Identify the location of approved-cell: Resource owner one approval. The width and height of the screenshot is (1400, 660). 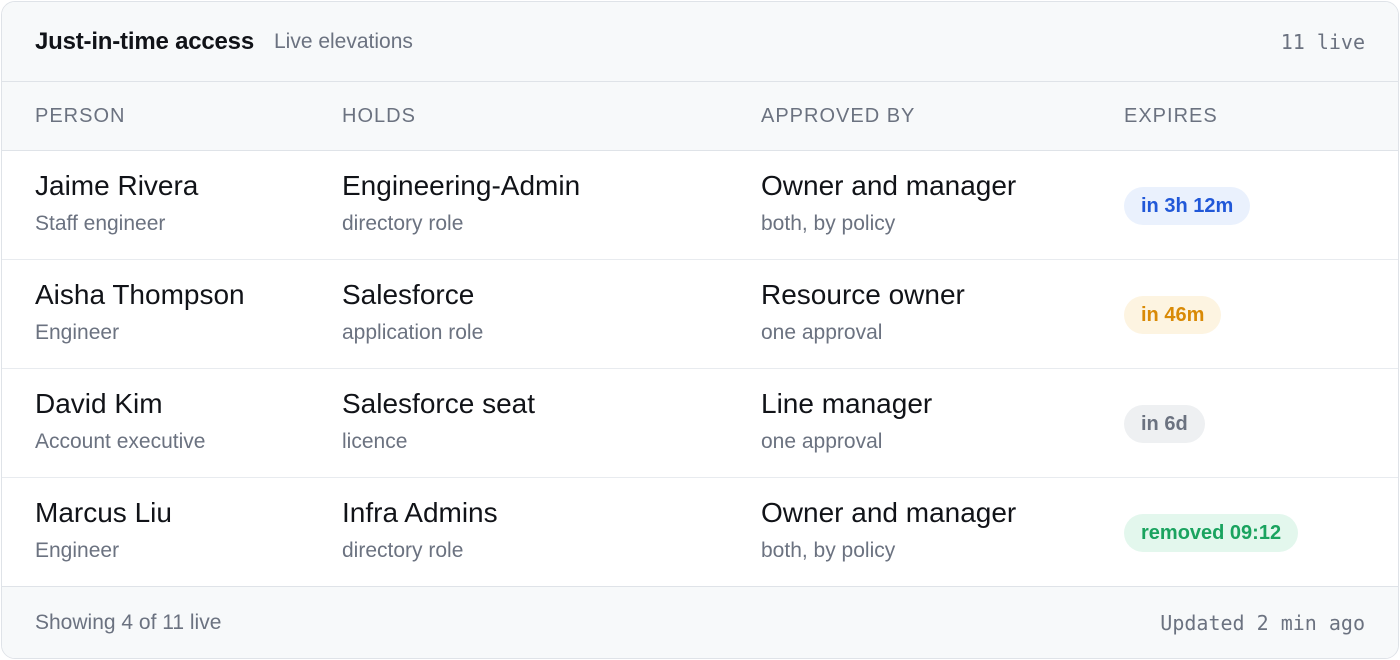
(863, 312).